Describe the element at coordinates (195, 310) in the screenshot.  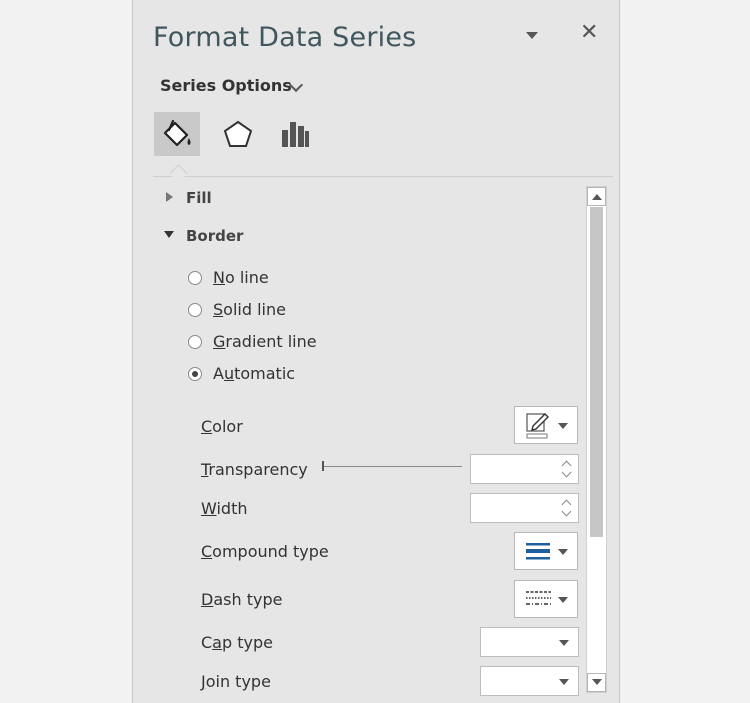
I see `radio-solid-line` at that location.